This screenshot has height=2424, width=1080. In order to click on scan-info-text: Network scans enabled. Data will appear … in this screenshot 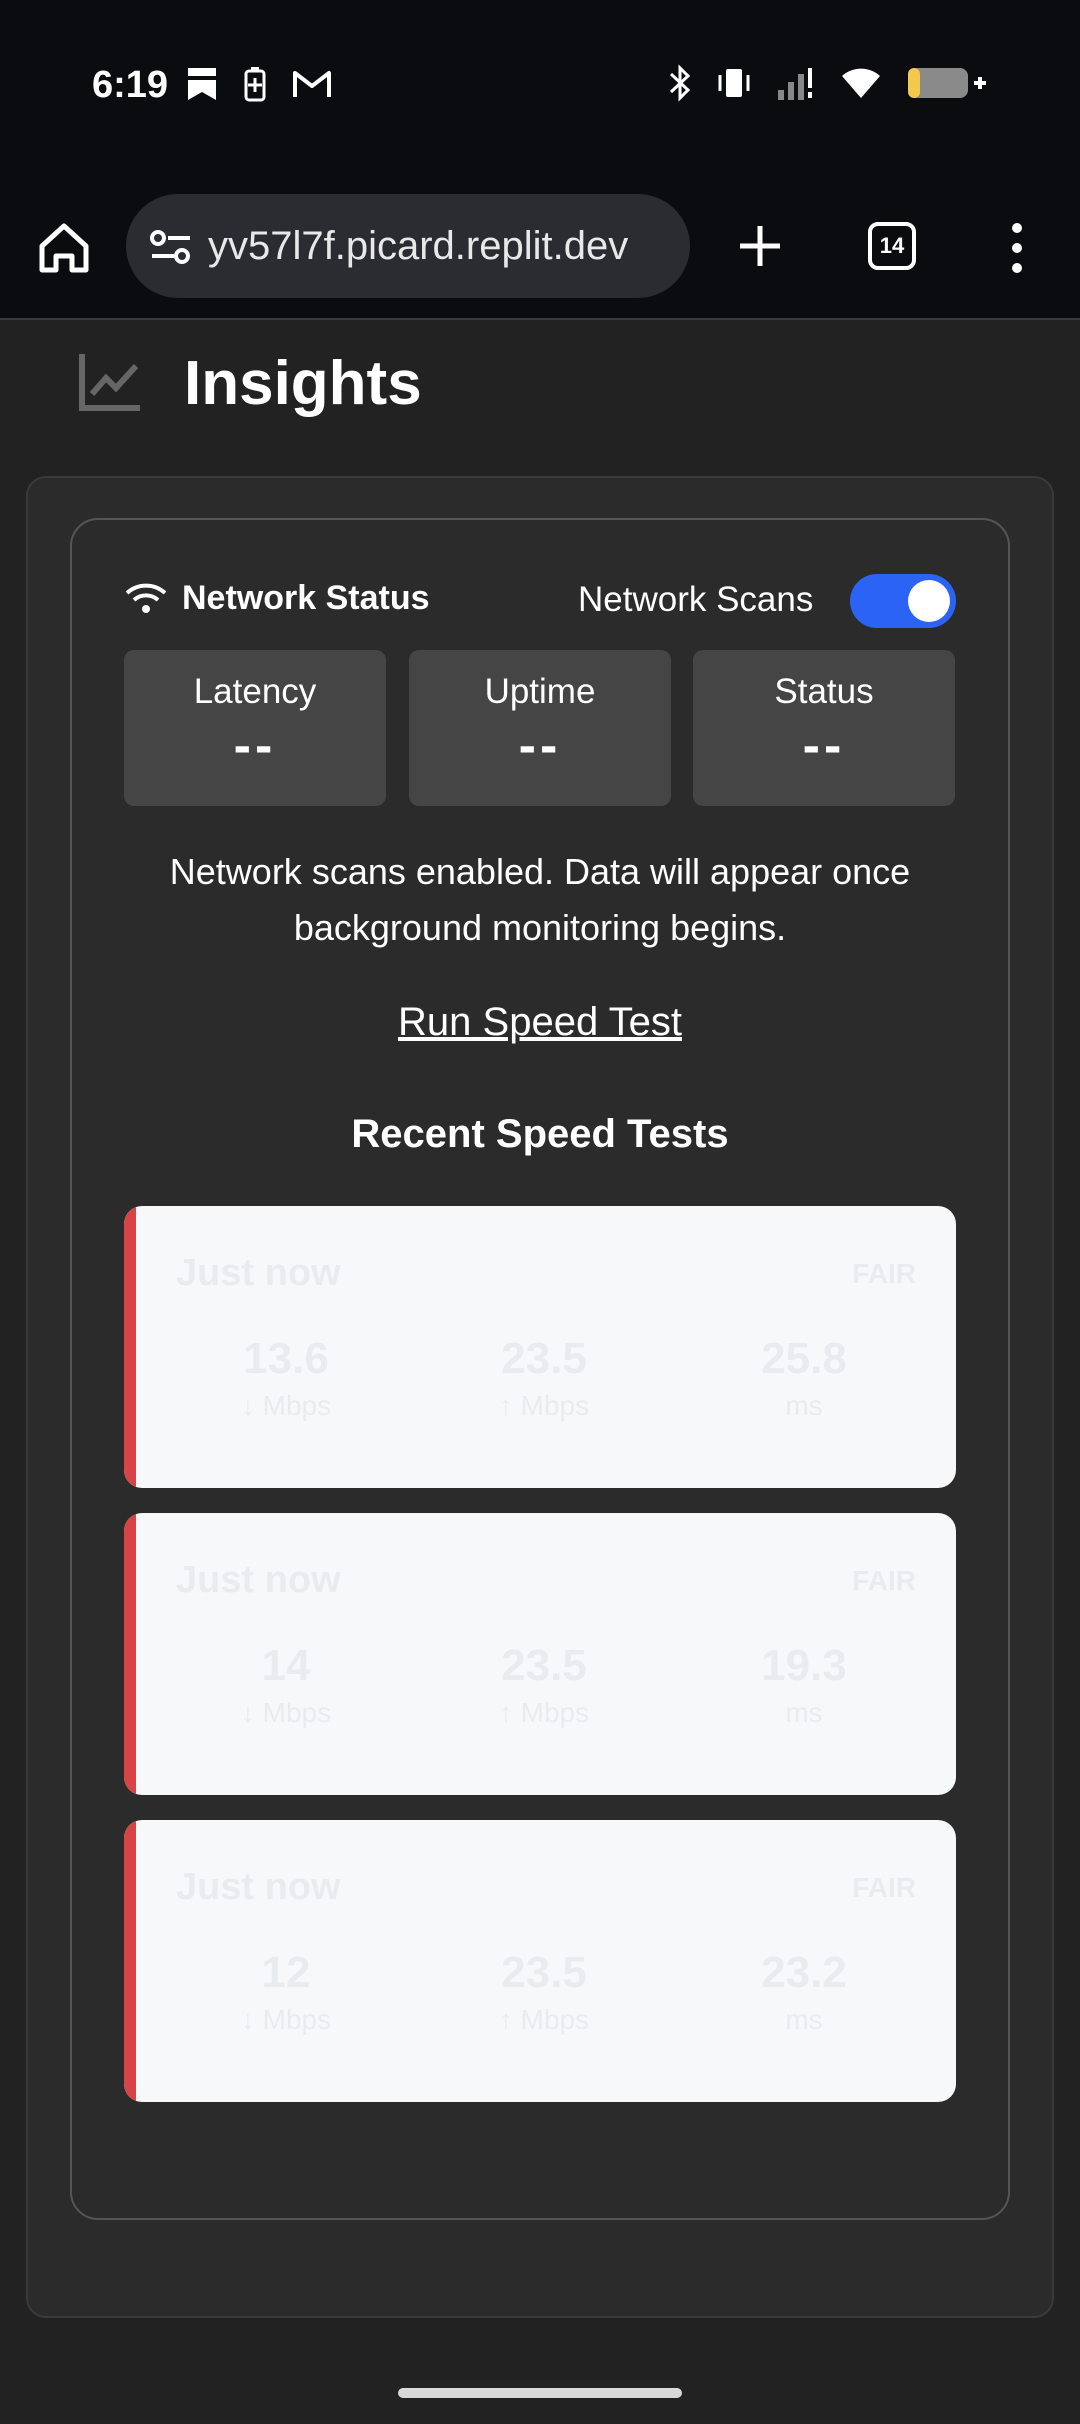, I will do `click(540, 899)`.